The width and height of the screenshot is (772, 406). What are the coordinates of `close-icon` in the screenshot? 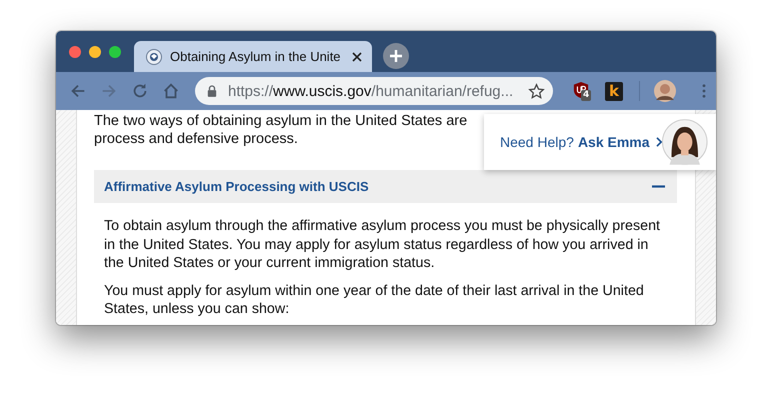 It's located at (357, 57).